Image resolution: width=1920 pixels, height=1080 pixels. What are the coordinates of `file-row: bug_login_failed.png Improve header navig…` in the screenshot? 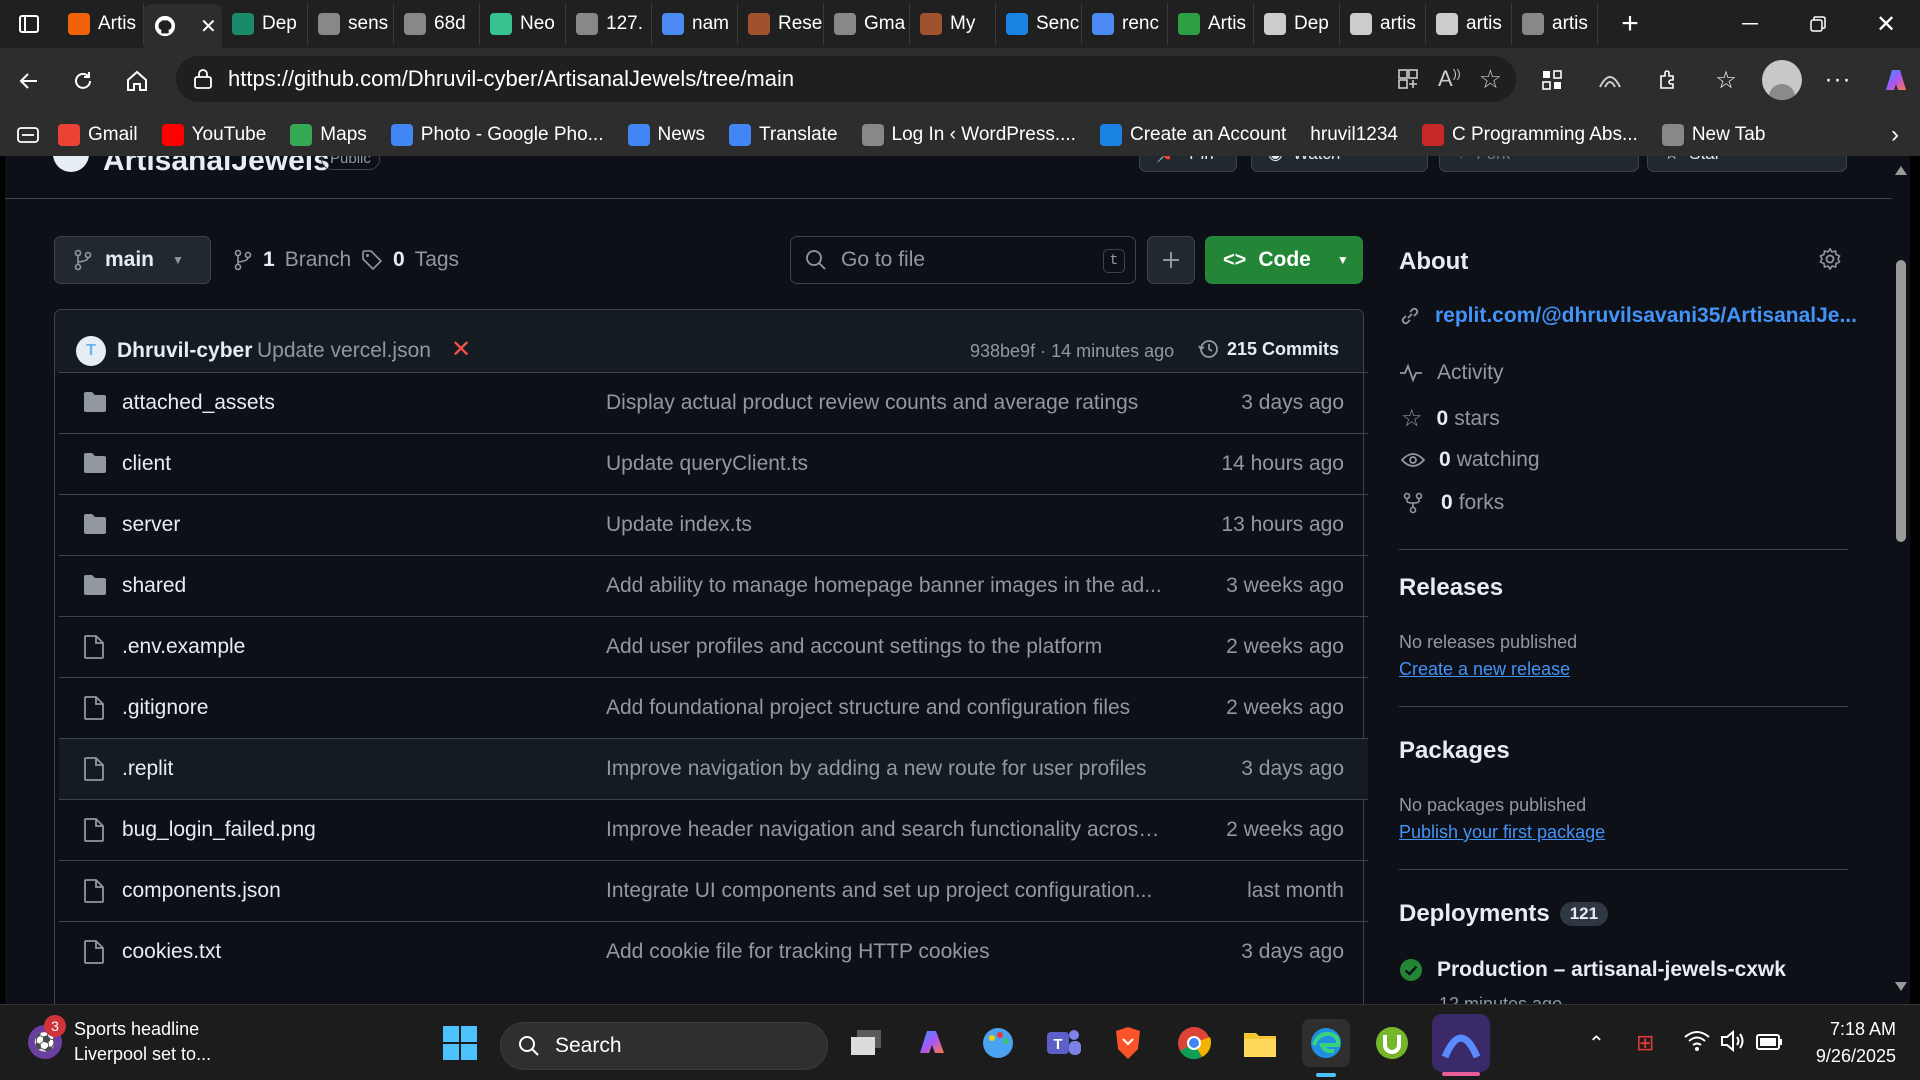 It's located at (713, 829).